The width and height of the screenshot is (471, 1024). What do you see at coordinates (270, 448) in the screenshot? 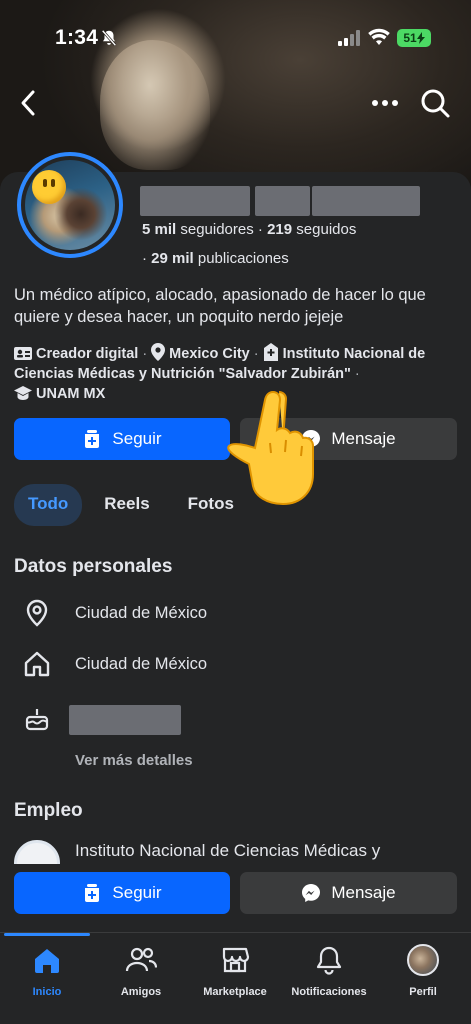
I see `pointing-hand-emoji` at bounding box center [270, 448].